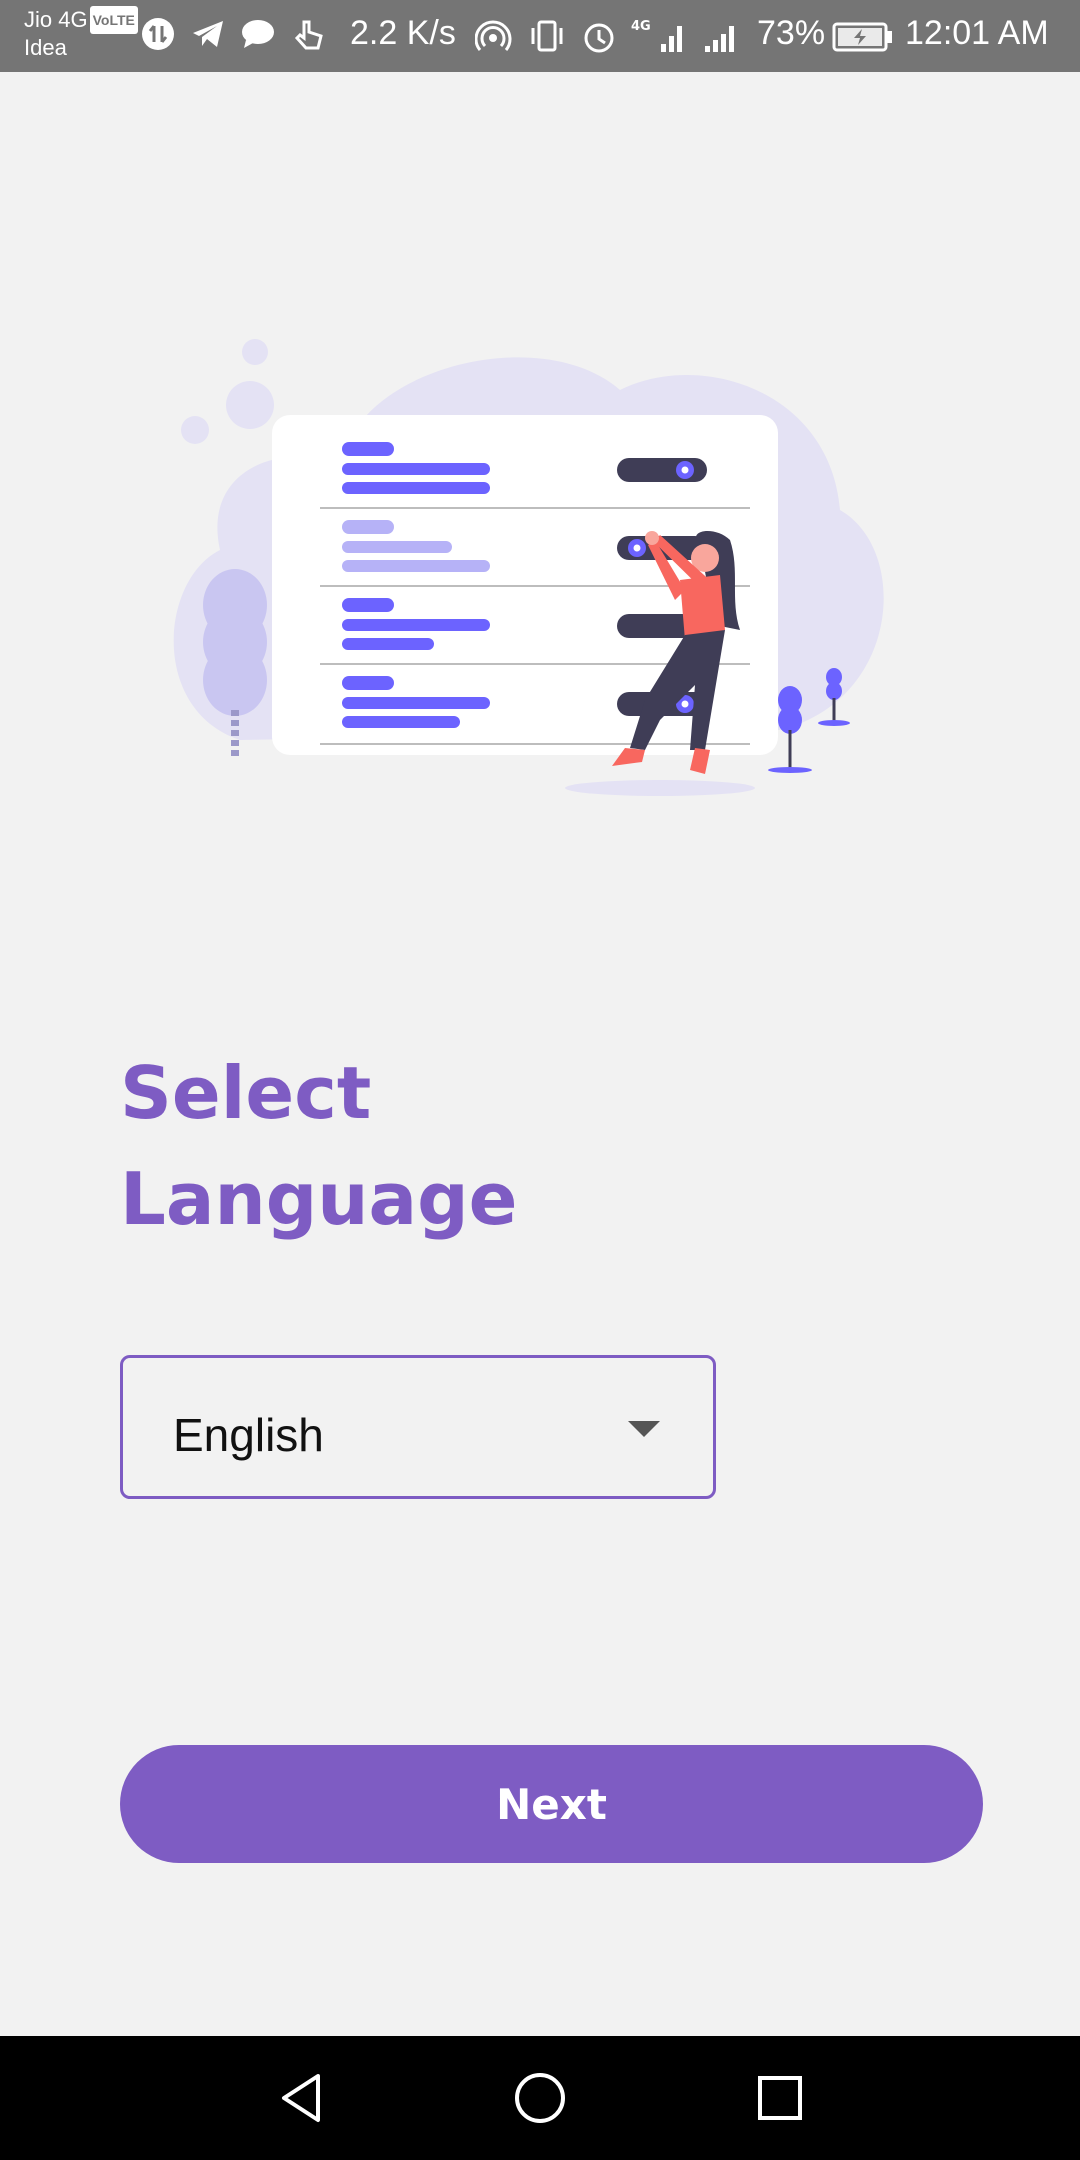 This screenshot has width=1080, height=2160. I want to click on volte-badge: VoLTE, so click(113, 20).